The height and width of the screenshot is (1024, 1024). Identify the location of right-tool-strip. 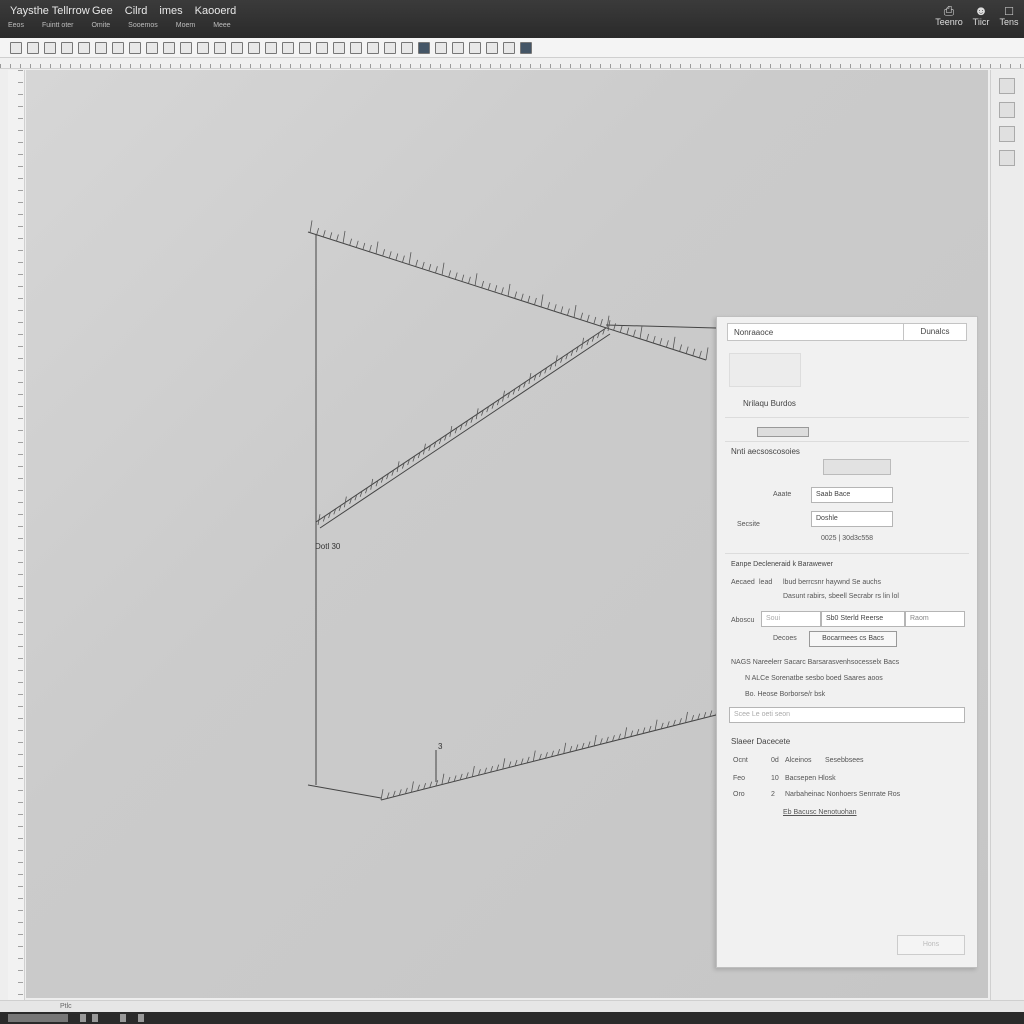
(1006, 535).